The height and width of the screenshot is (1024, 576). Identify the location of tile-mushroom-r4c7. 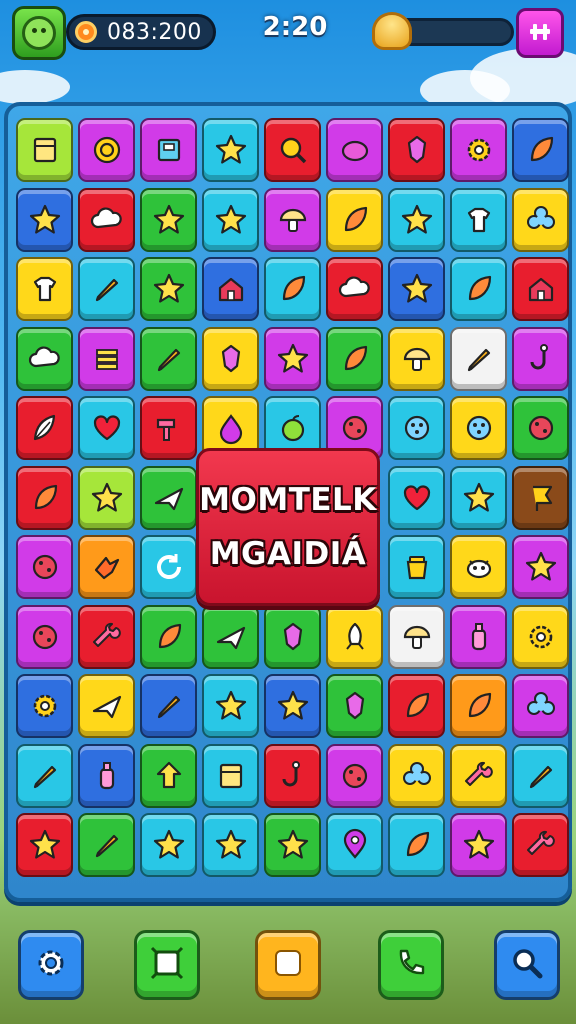
(416, 358).